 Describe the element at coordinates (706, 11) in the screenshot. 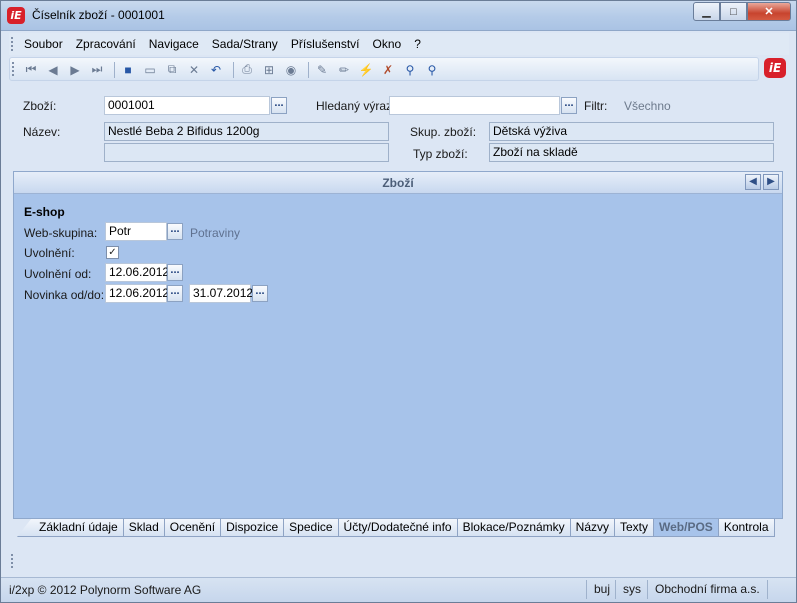

I see `minimize-button: ▁` at that location.